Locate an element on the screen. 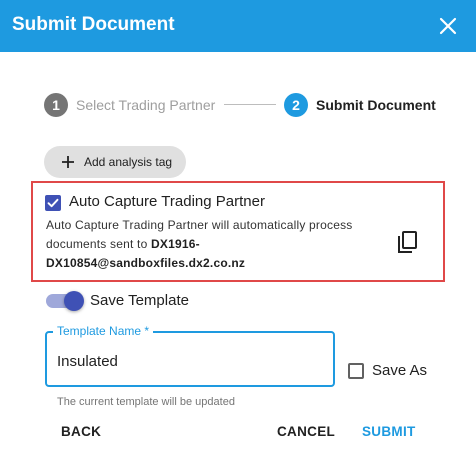 This screenshot has height=474, width=476. auto-capture-title: Auto Capture Trading Partner is located at coordinates (167, 201).